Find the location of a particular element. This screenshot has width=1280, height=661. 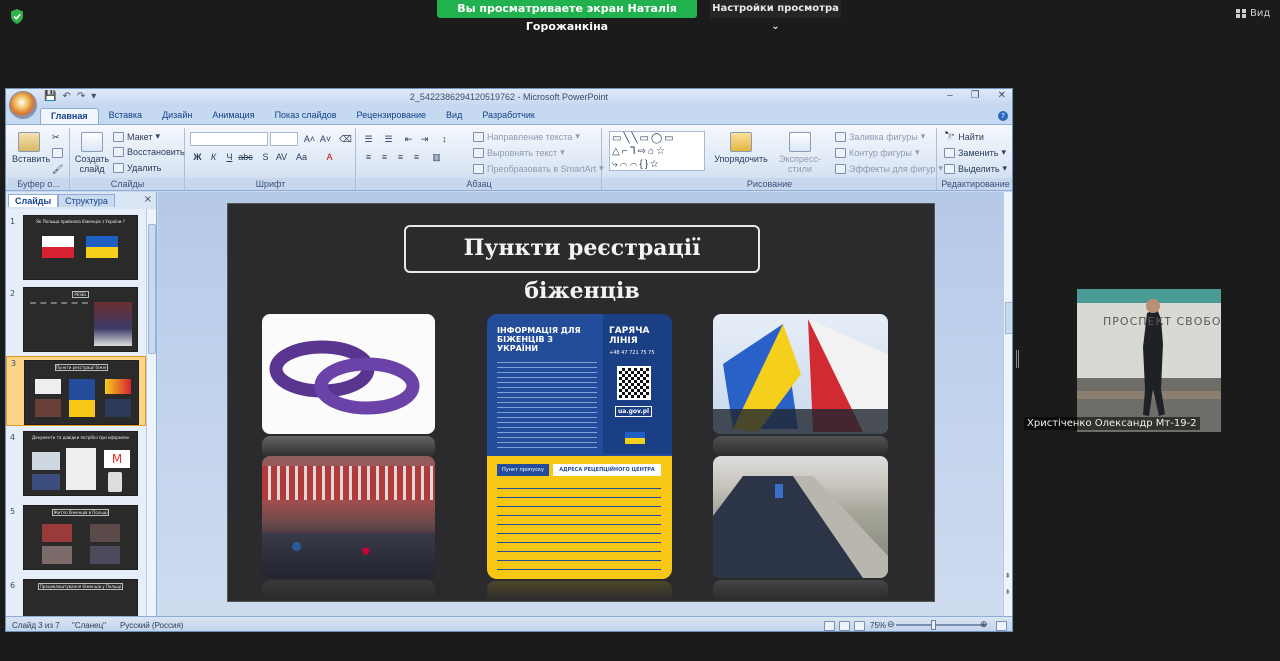

bullets-icon: ☰ is located at coordinates (368, 139).